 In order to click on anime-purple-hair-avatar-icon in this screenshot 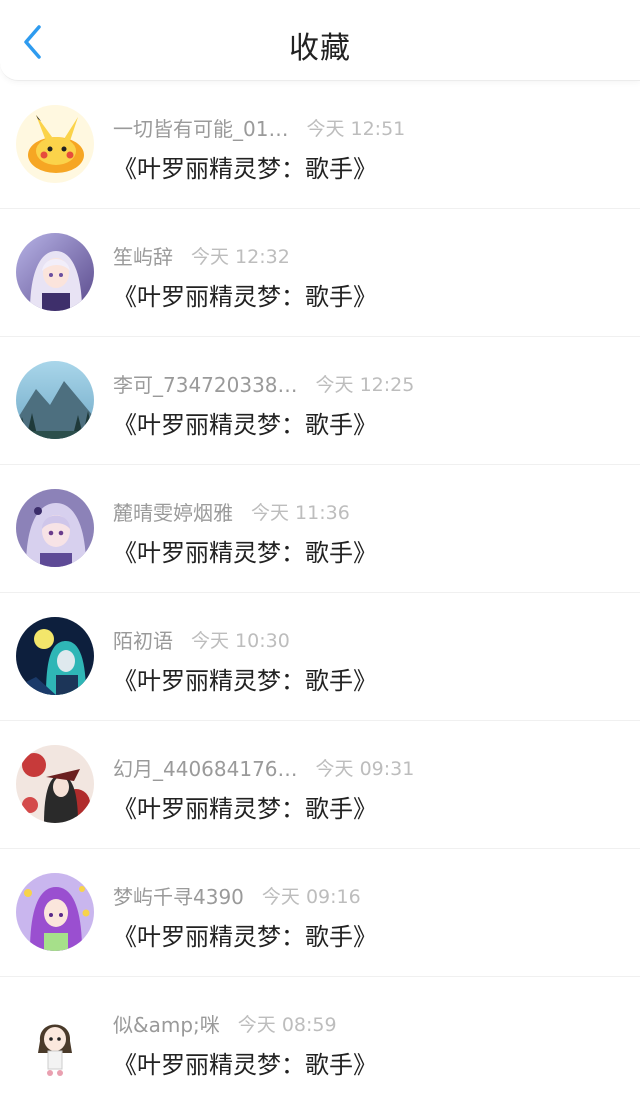, I will do `click(55, 912)`.